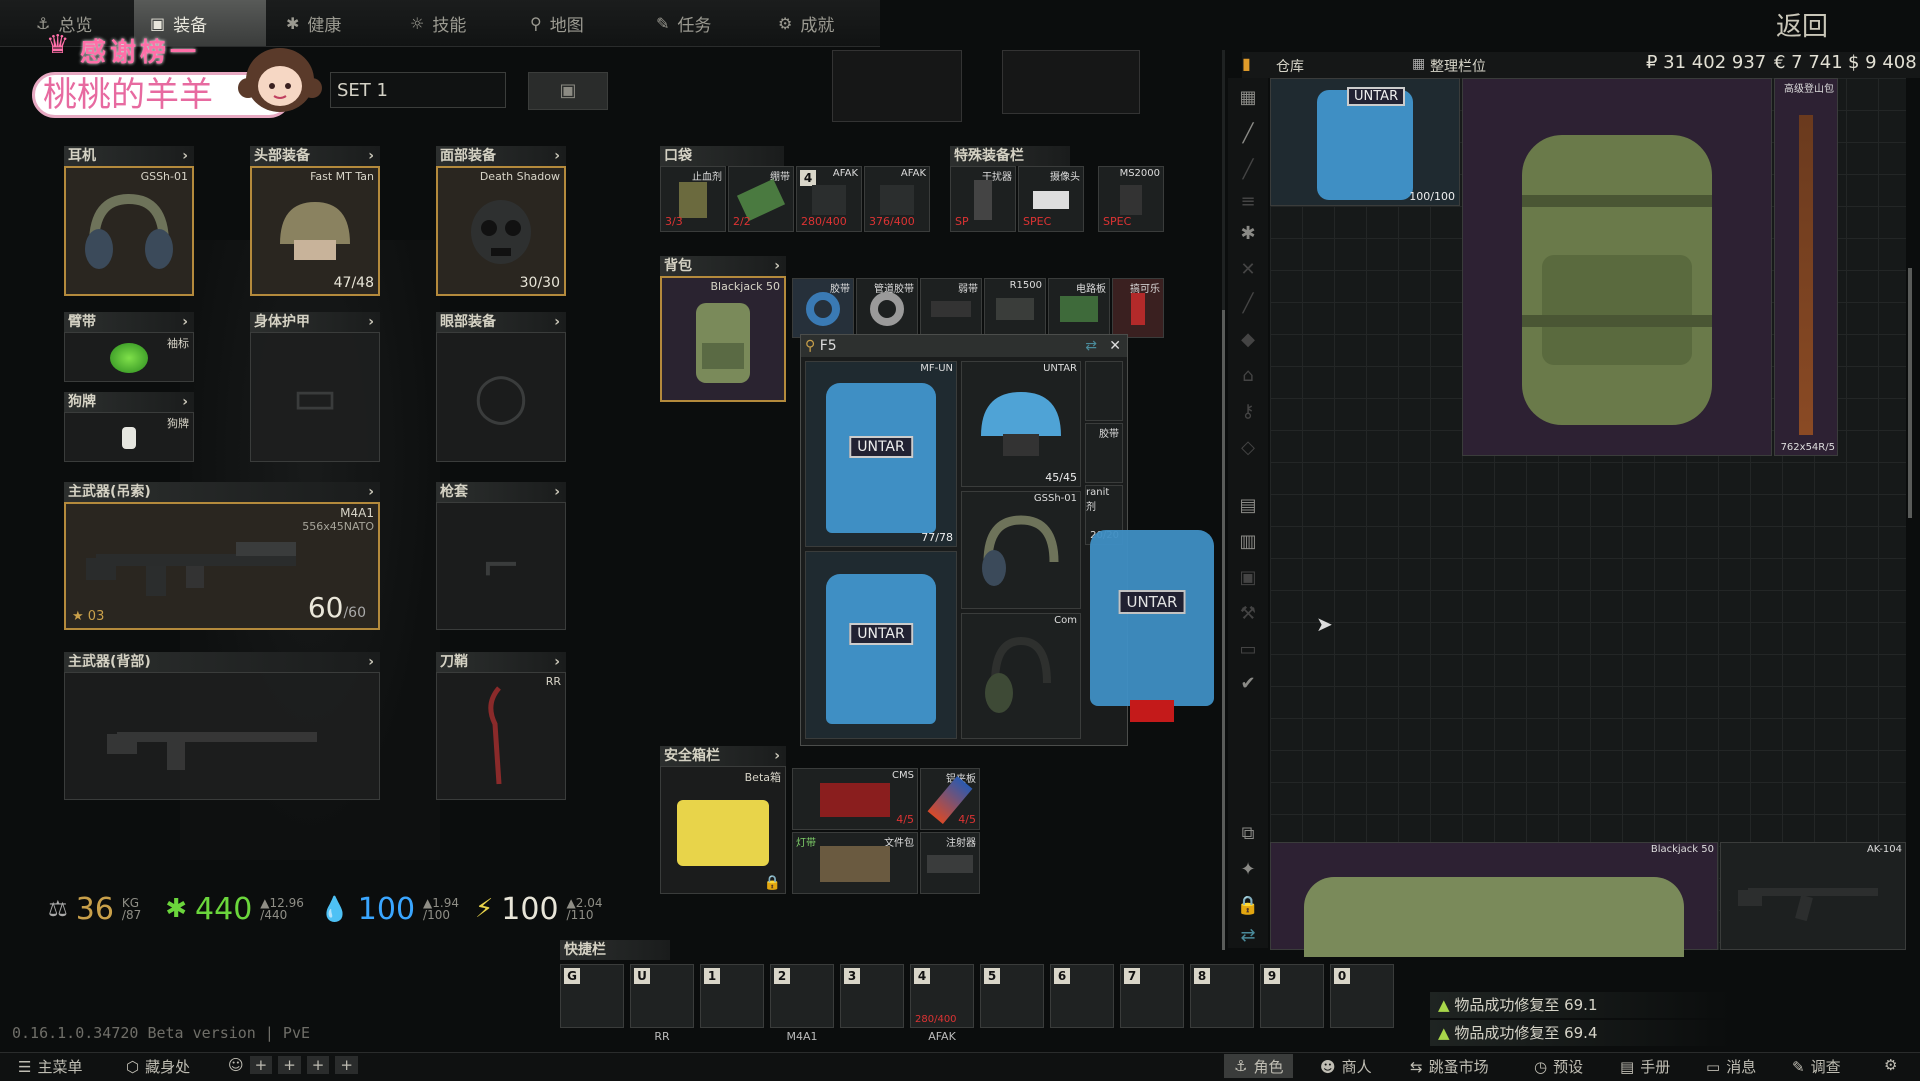 Image resolution: width=1920 pixels, height=1081 pixels. Describe the element at coordinates (501, 566) in the screenshot. I see `holster-slot: ⌐` at that location.